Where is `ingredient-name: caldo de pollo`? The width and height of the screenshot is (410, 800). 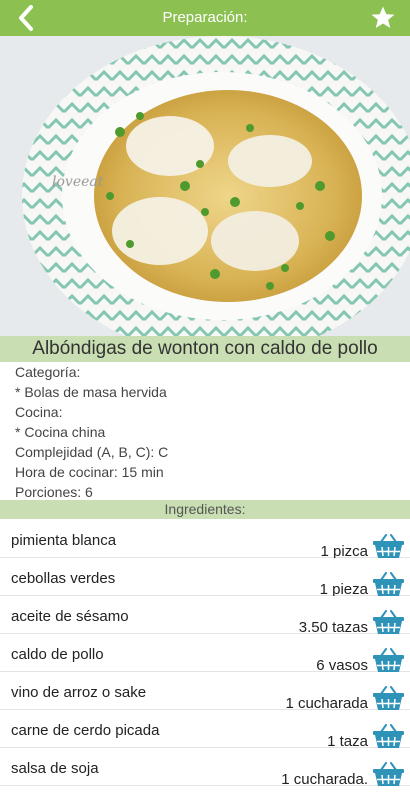 ingredient-name: caldo de pollo is located at coordinates (57, 654).